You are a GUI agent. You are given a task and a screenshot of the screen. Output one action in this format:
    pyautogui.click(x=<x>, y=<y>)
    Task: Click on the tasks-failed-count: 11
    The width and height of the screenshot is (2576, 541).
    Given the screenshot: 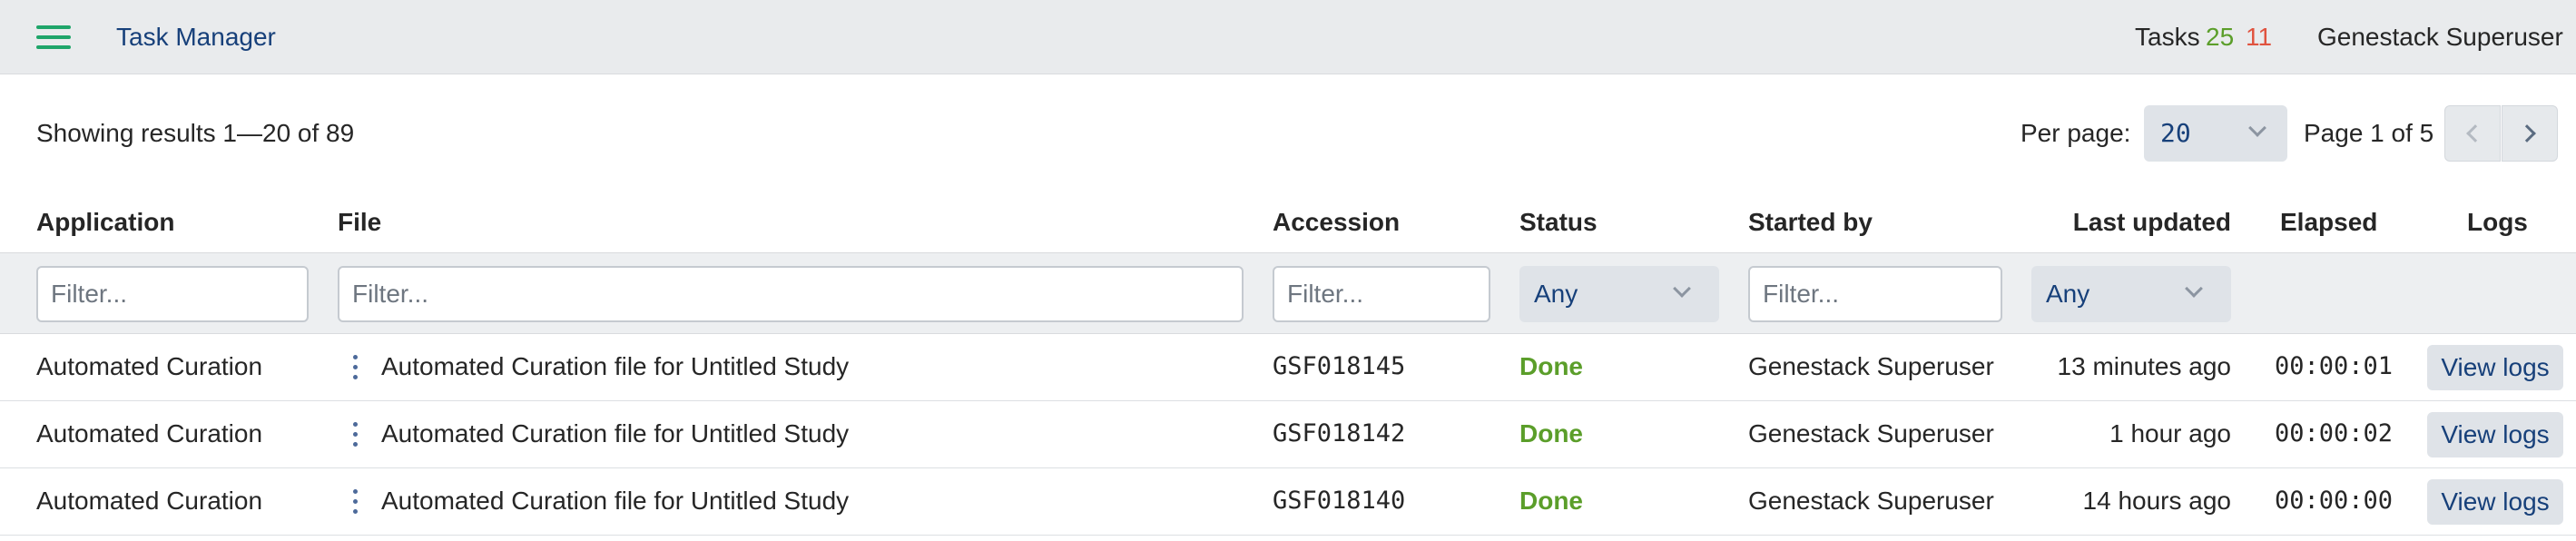 What is the action you would take?
    pyautogui.click(x=2259, y=37)
    